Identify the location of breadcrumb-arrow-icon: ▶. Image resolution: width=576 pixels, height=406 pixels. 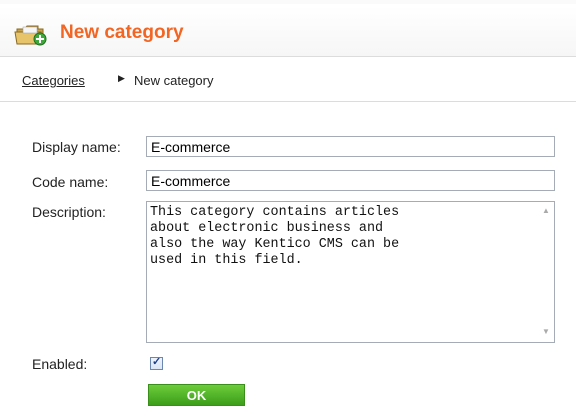
(121, 78).